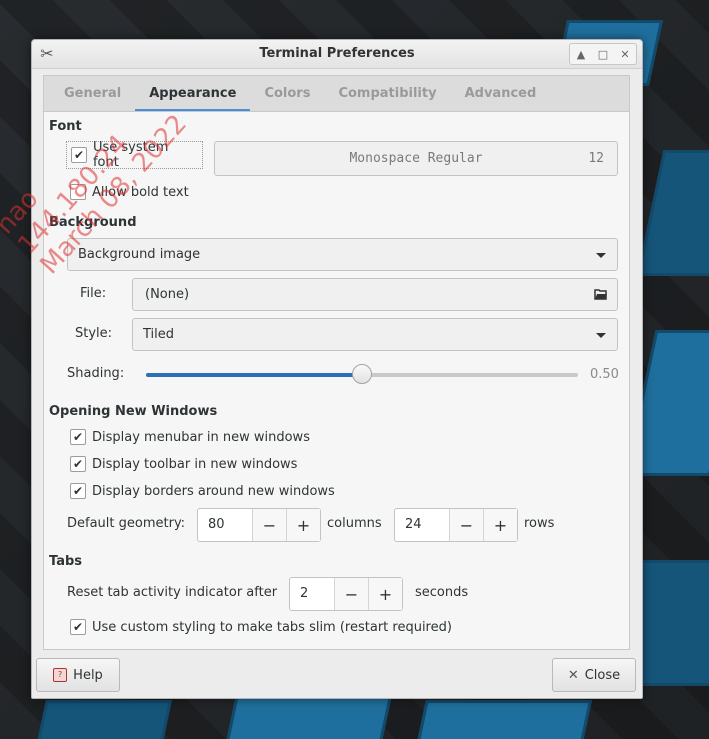 Image resolution: width=709 pixels, height=739 pixels. I want to click on font-chooser-button: Monospace Regular 12, so click(416, 158).